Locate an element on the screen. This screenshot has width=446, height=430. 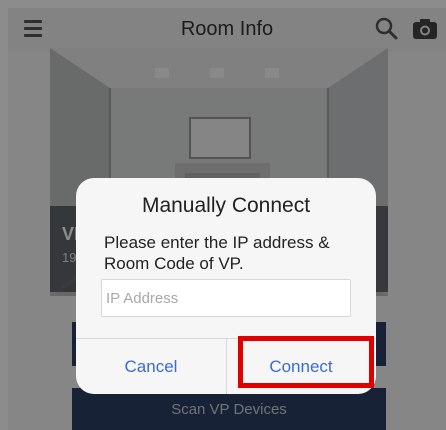
ip-address-input is located at coordinates (226, 298).